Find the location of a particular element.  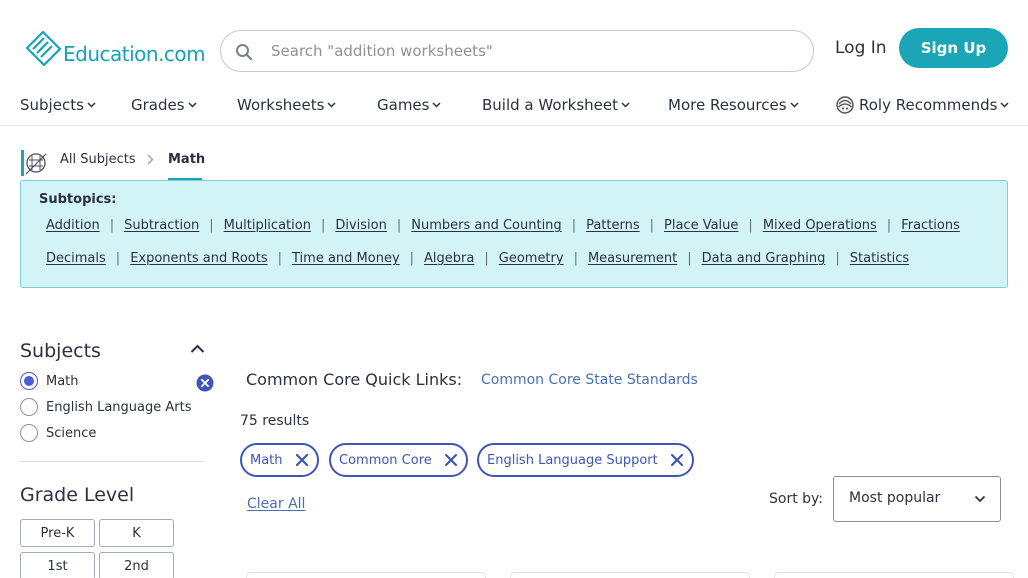

subject-option-ela: English Language Arts is located at coordinates (105, 407).